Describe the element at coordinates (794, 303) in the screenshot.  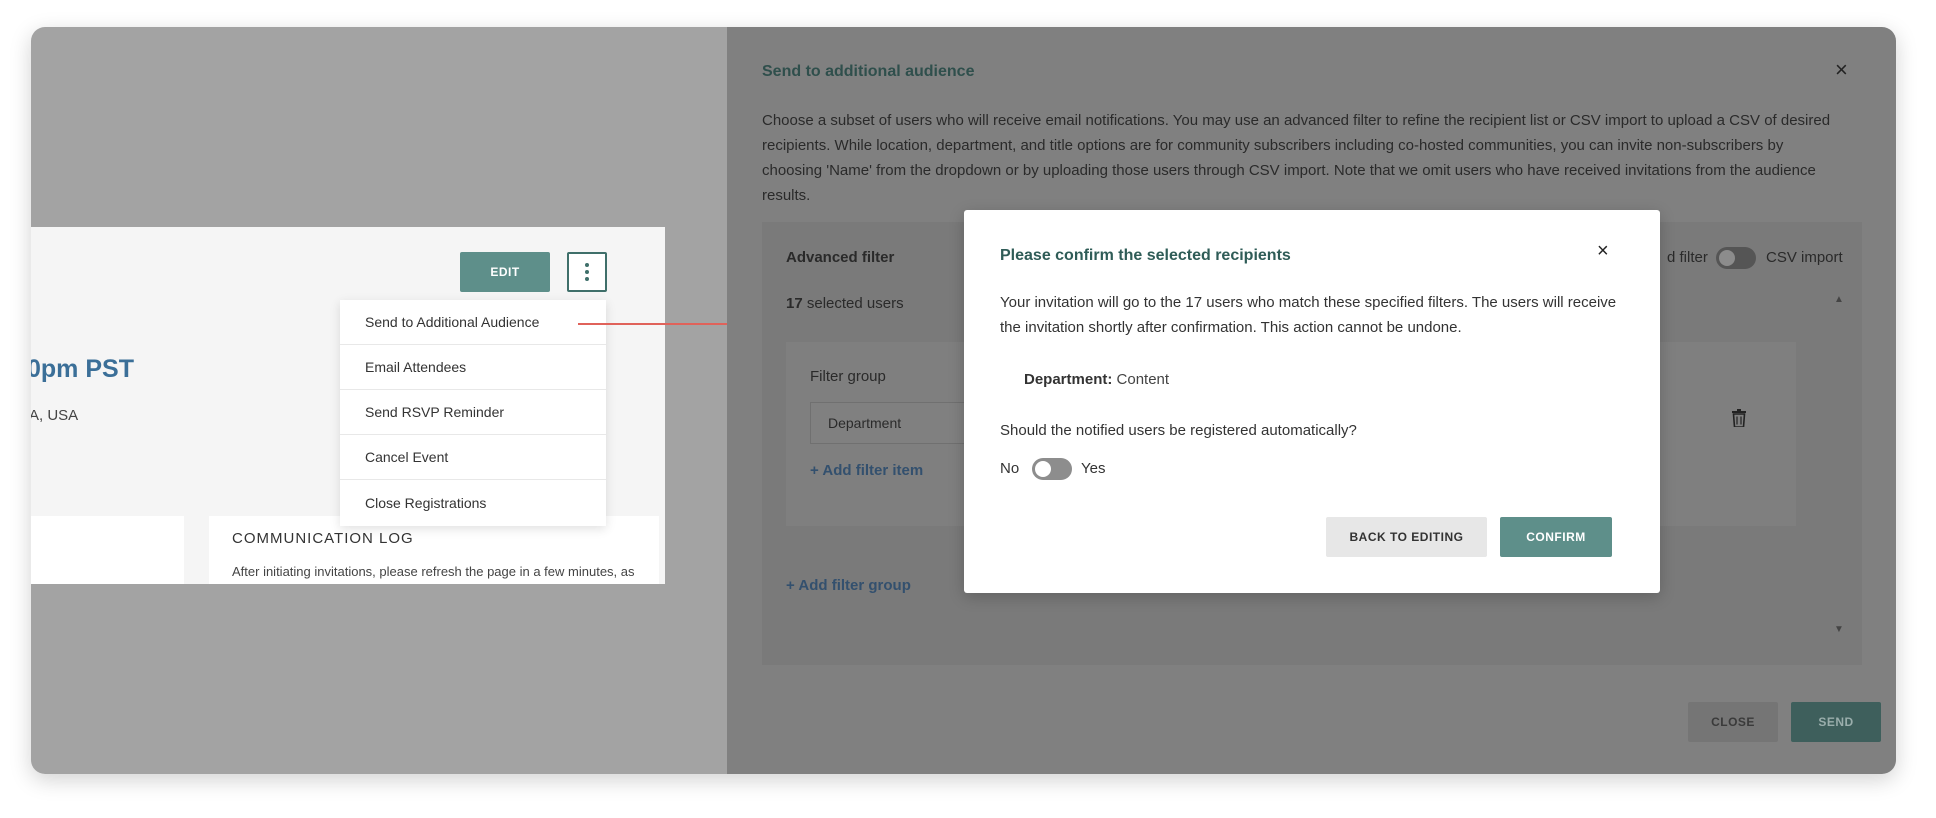
I see `selected-count: 17` at that location.